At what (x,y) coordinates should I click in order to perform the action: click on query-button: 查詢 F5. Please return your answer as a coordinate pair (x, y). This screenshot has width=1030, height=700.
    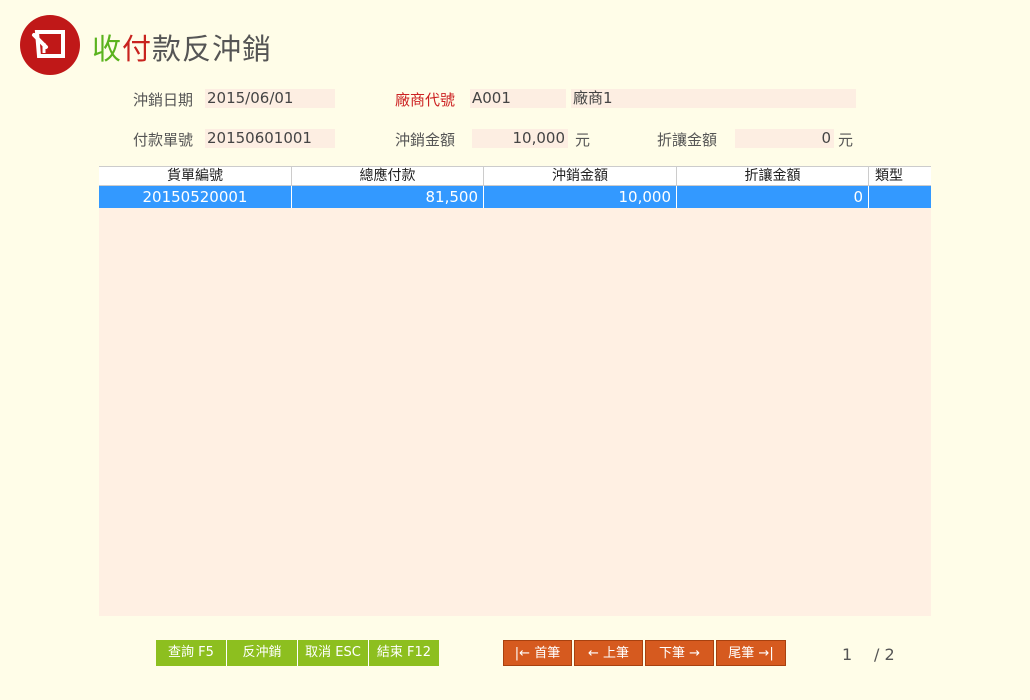
    Looking at the image, I should click on (191, 653).